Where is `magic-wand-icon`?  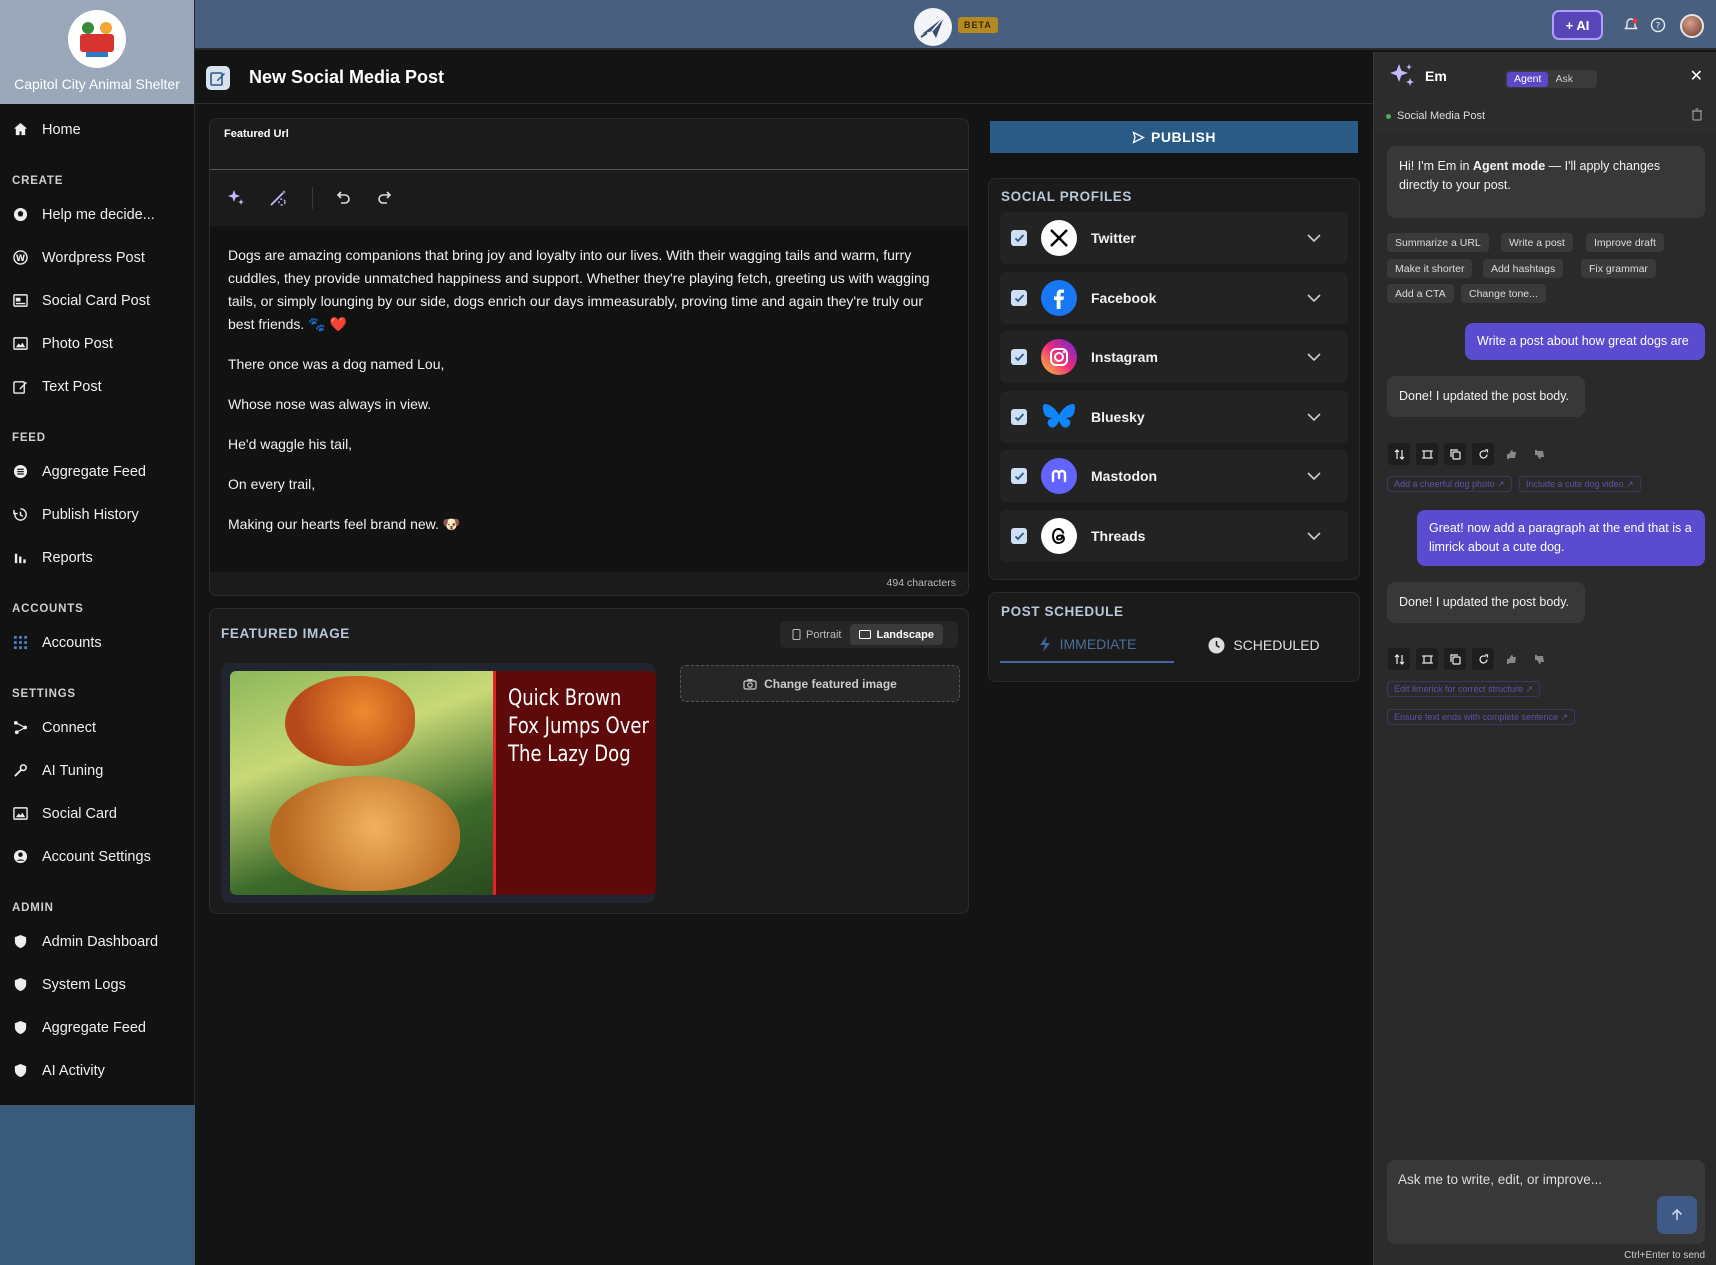 magic-wand-icon is located at coordinates (278, 198).